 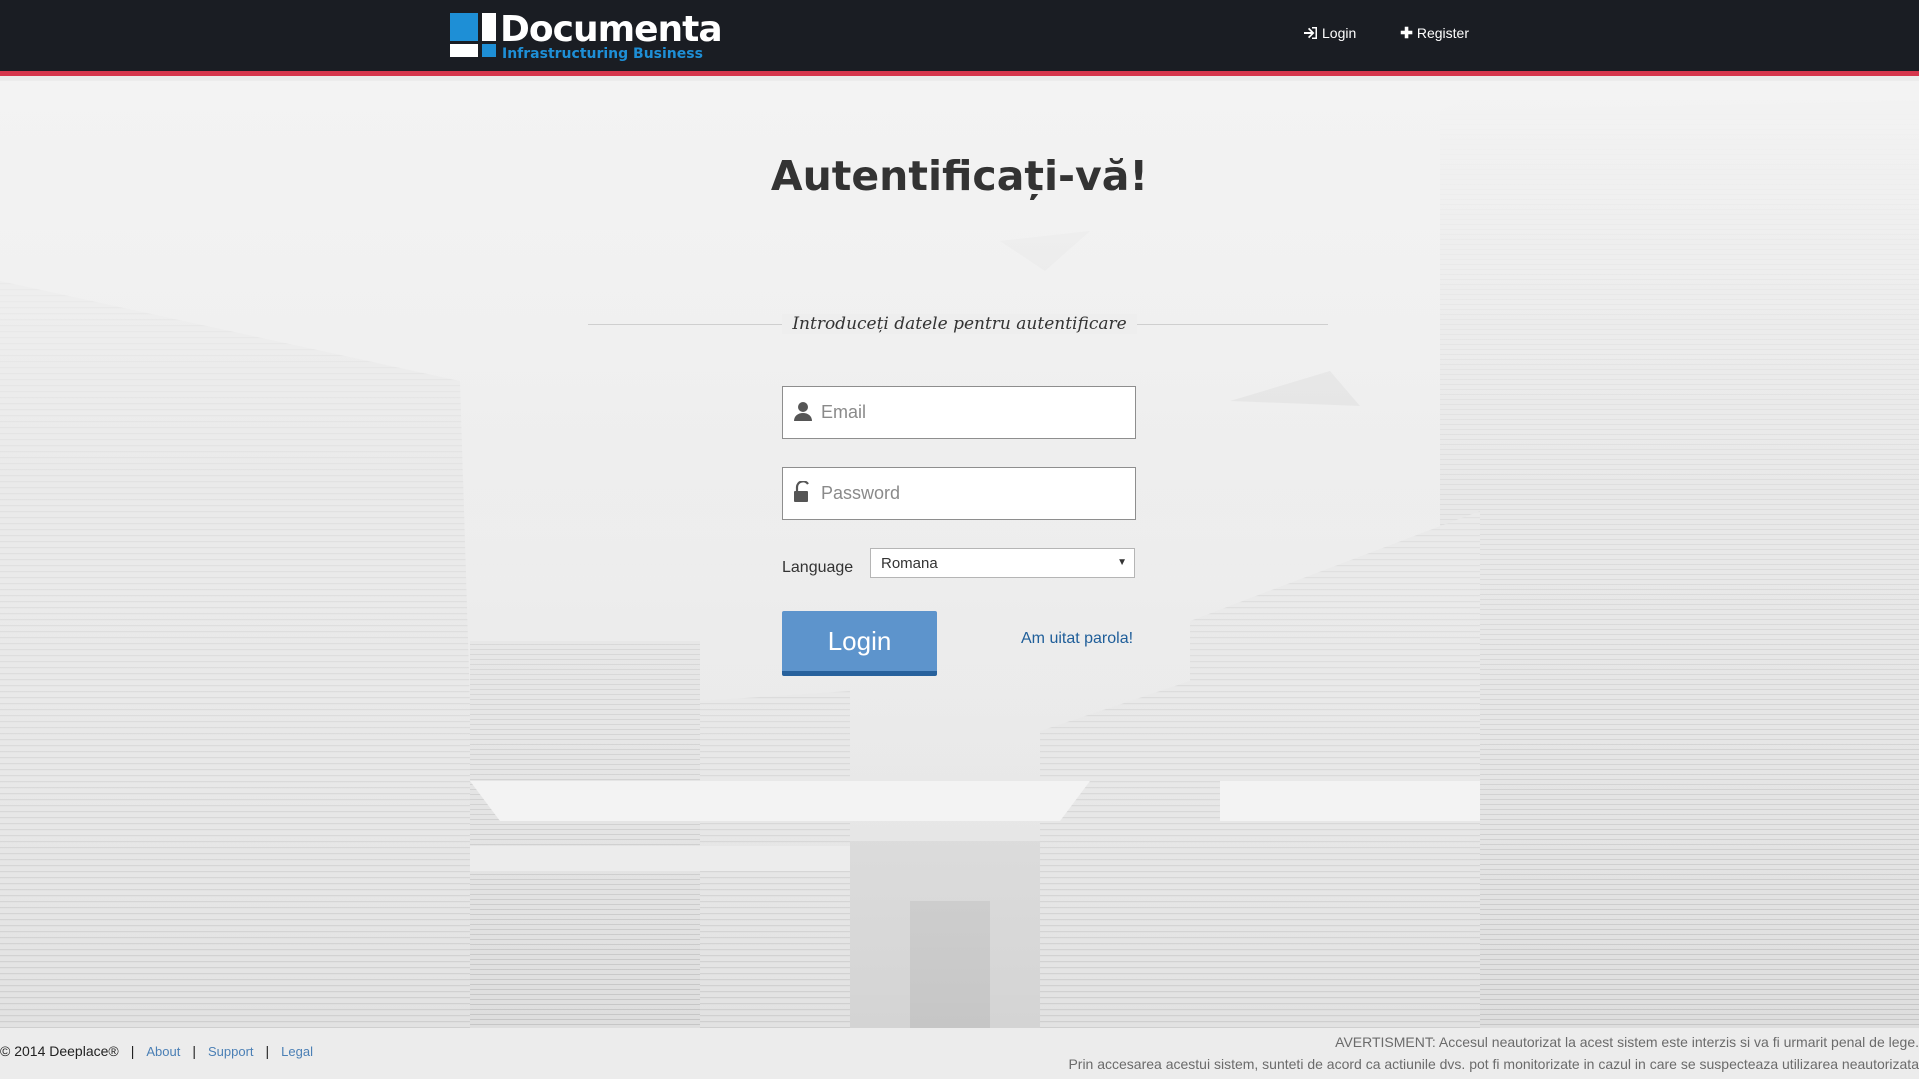 What do you see at coordinates (1002, 563) in the screenshot?
I see `language-select: Romana ▼` at bounding box center [1002, 563].